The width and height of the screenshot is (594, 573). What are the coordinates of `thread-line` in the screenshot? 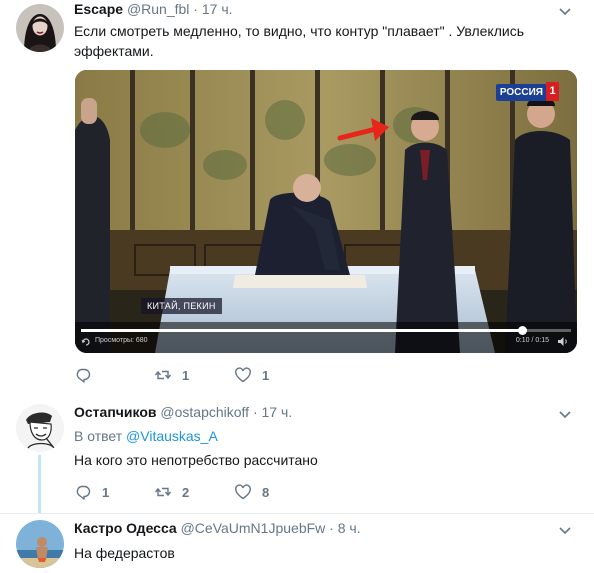 It's located at (39, 484).